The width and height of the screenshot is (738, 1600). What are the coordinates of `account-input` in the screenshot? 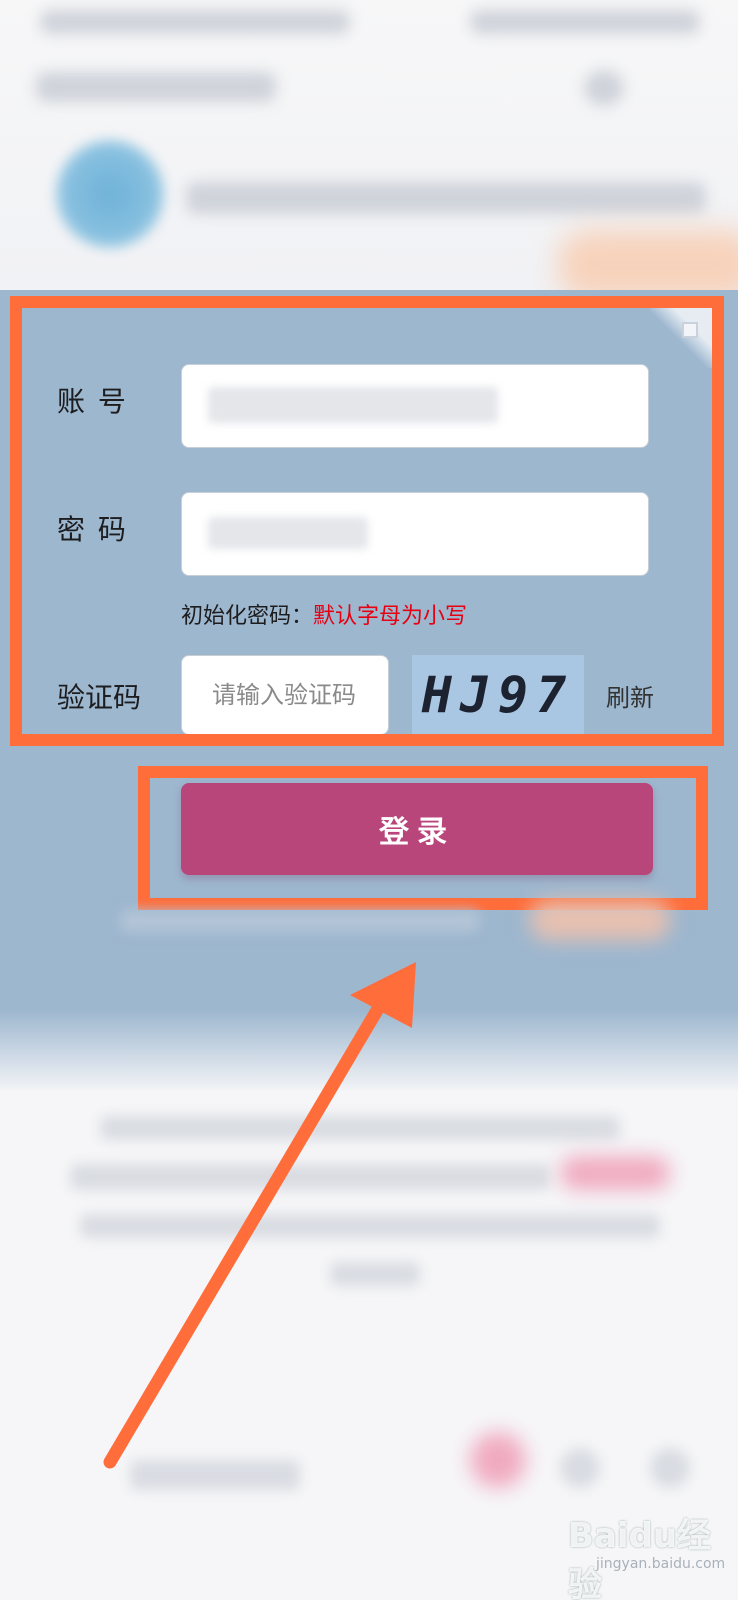 It's located at (415, 406).